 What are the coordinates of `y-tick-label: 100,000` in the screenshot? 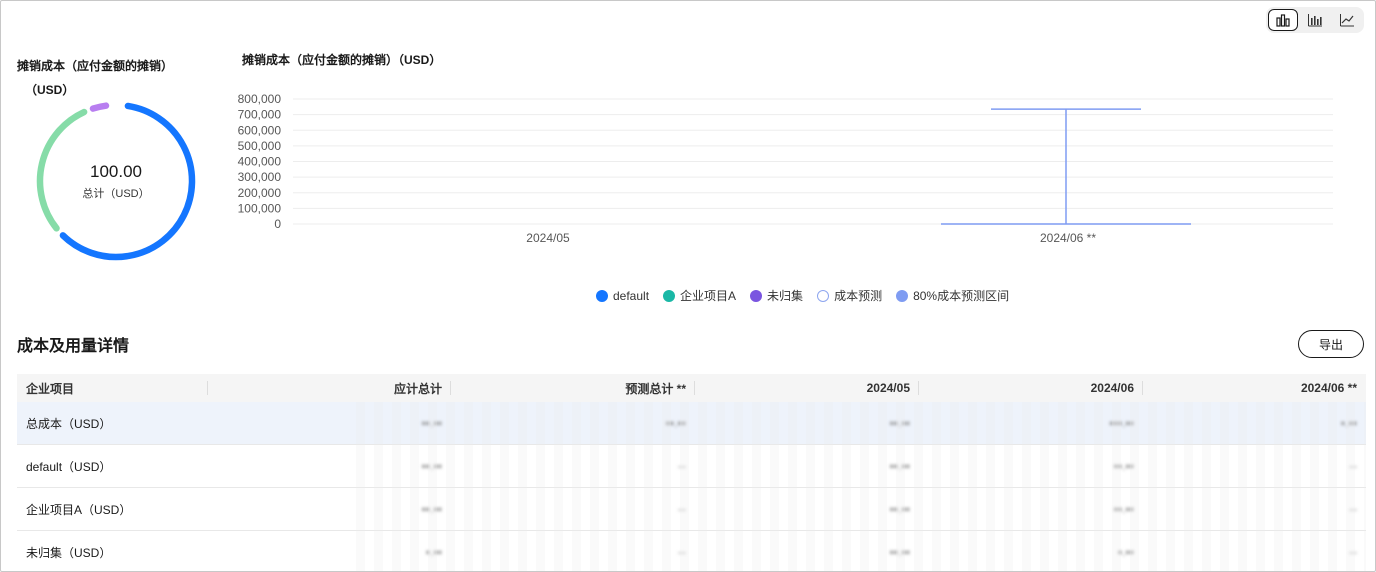 It's located at (260, 208).